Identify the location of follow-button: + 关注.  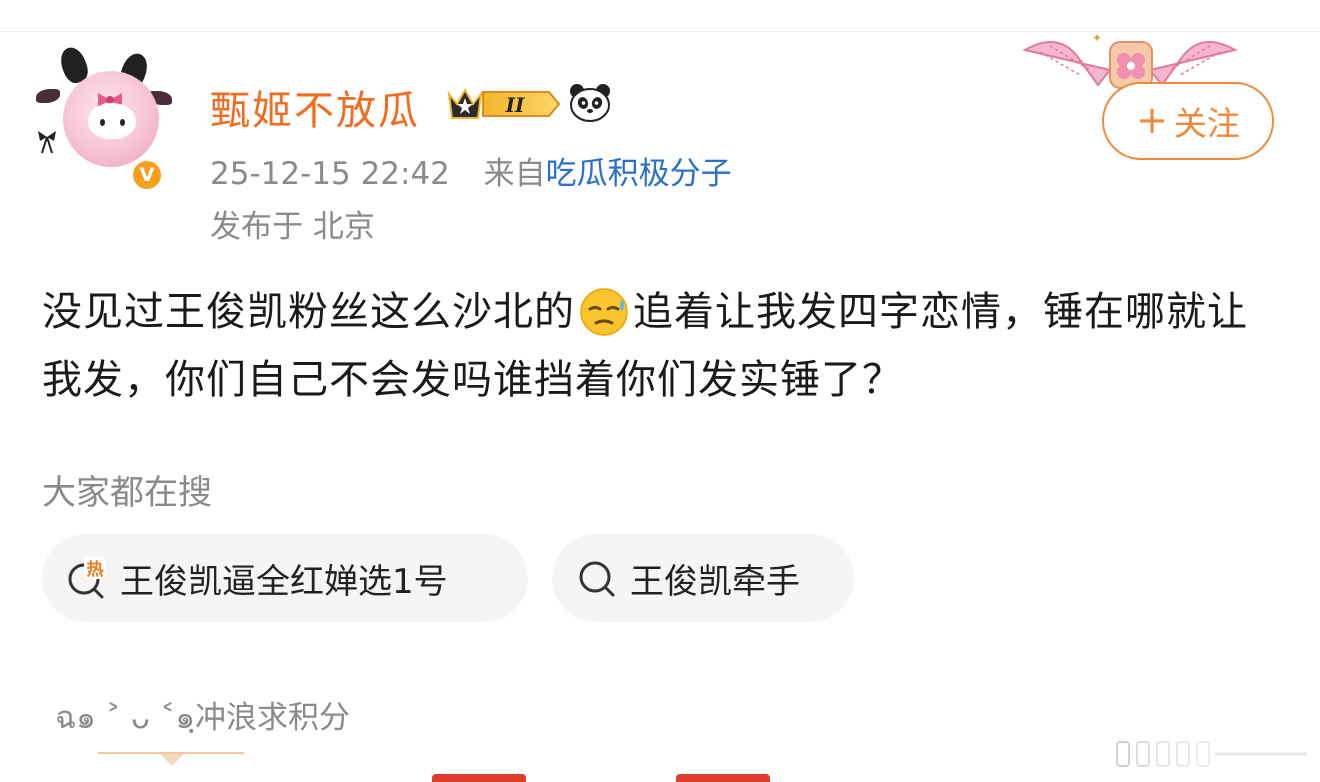
(1188, 121).